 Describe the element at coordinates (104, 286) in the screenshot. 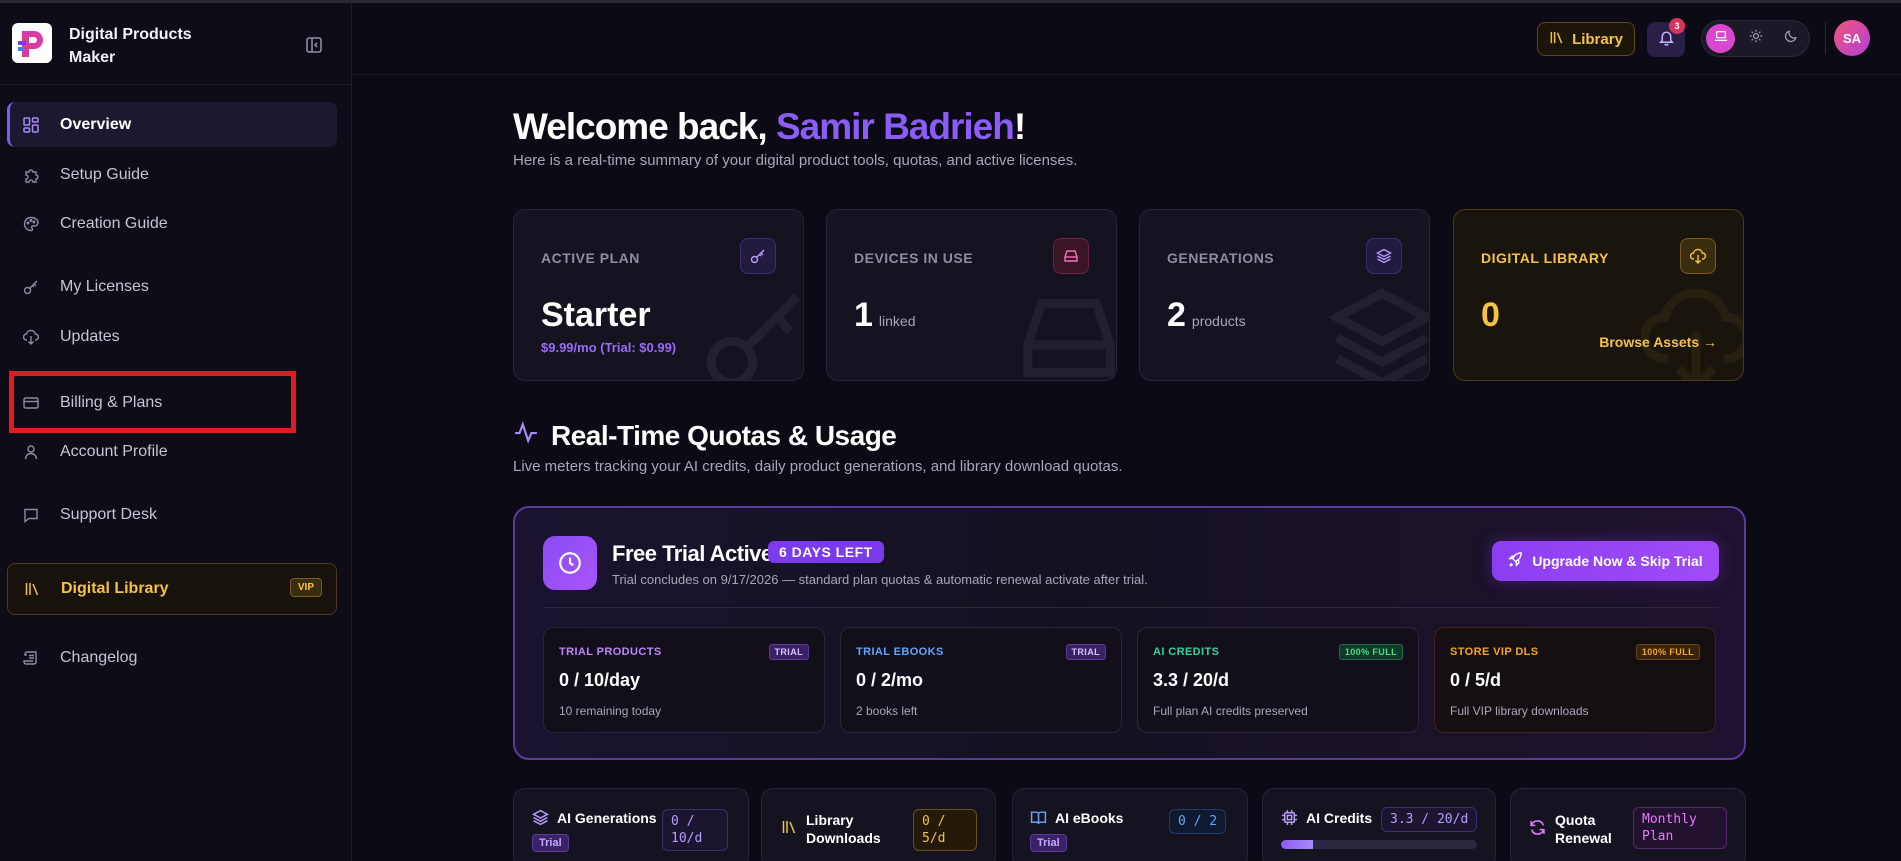

I see `sidebar-item-label: My Licenses` at that location.